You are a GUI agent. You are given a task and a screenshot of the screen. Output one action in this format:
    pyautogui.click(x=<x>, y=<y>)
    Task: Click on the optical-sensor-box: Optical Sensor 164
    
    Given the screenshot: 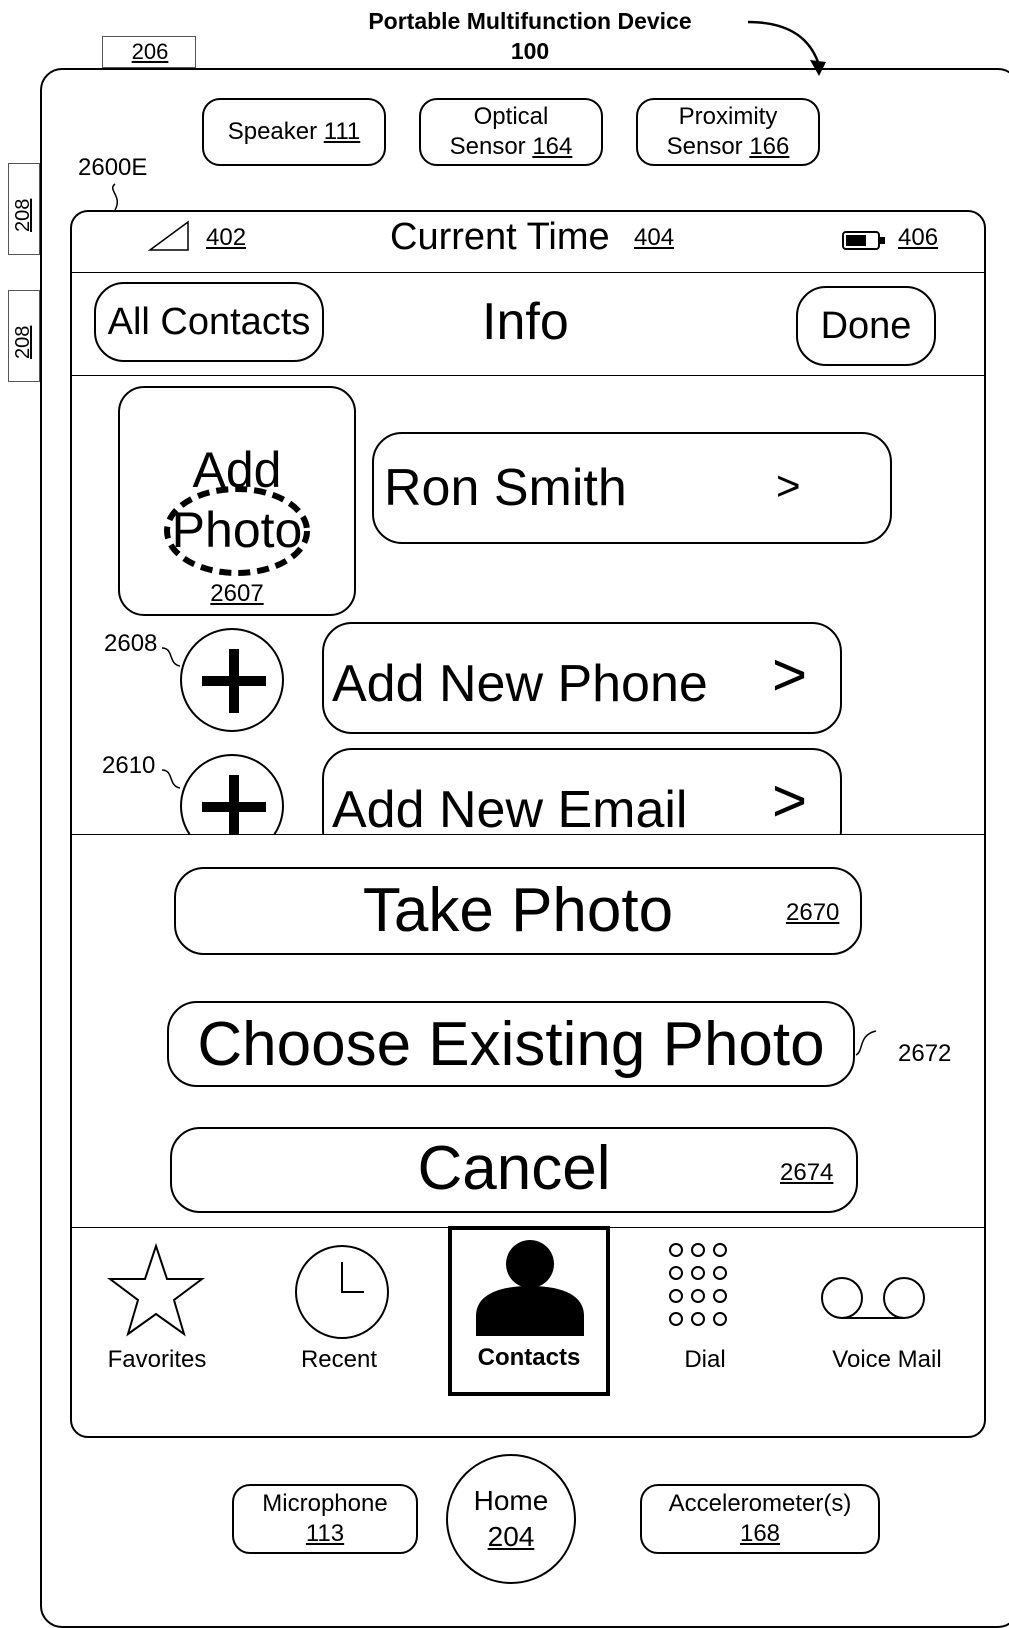 What is the action you would take?
    pyautogui.click(x=511, y=132)
    